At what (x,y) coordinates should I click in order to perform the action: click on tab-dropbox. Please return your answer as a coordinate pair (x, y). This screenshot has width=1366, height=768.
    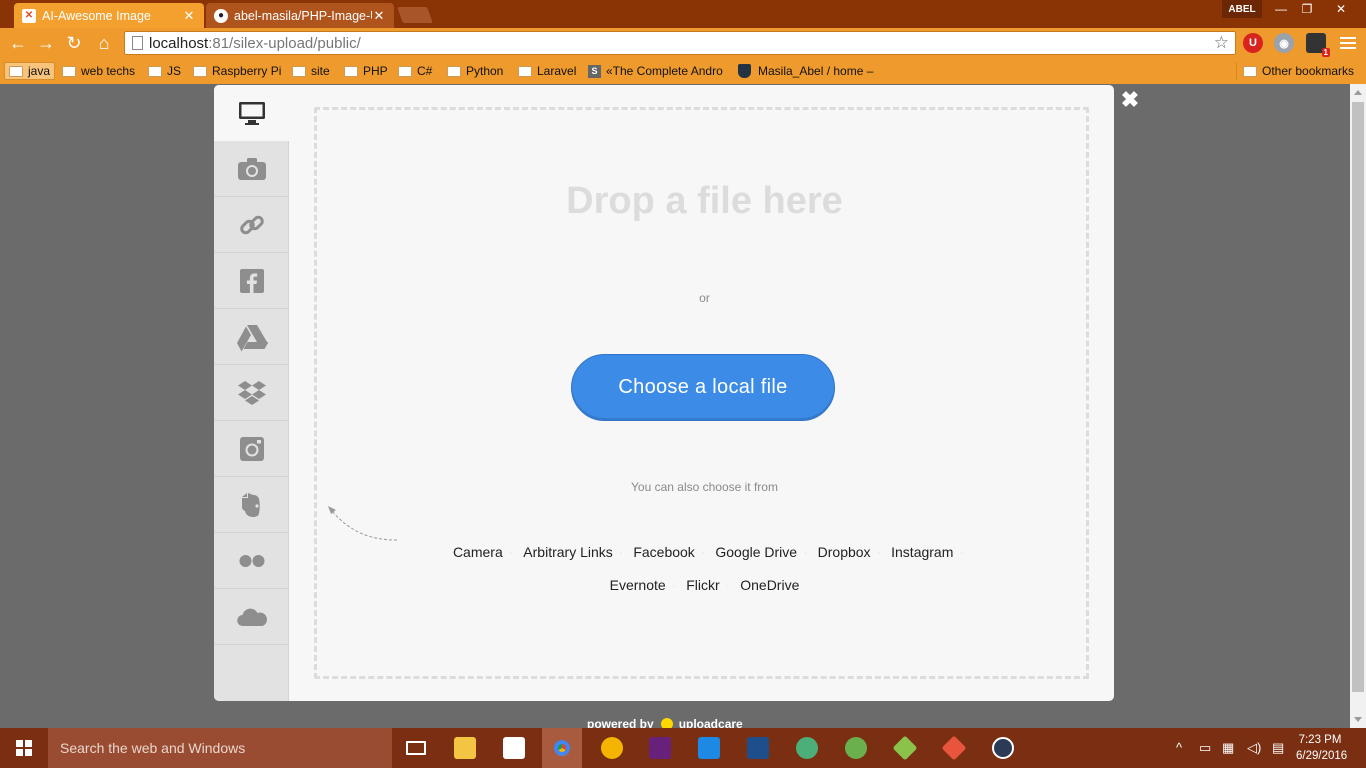
    Looking at the image, I should click on (251, 393).